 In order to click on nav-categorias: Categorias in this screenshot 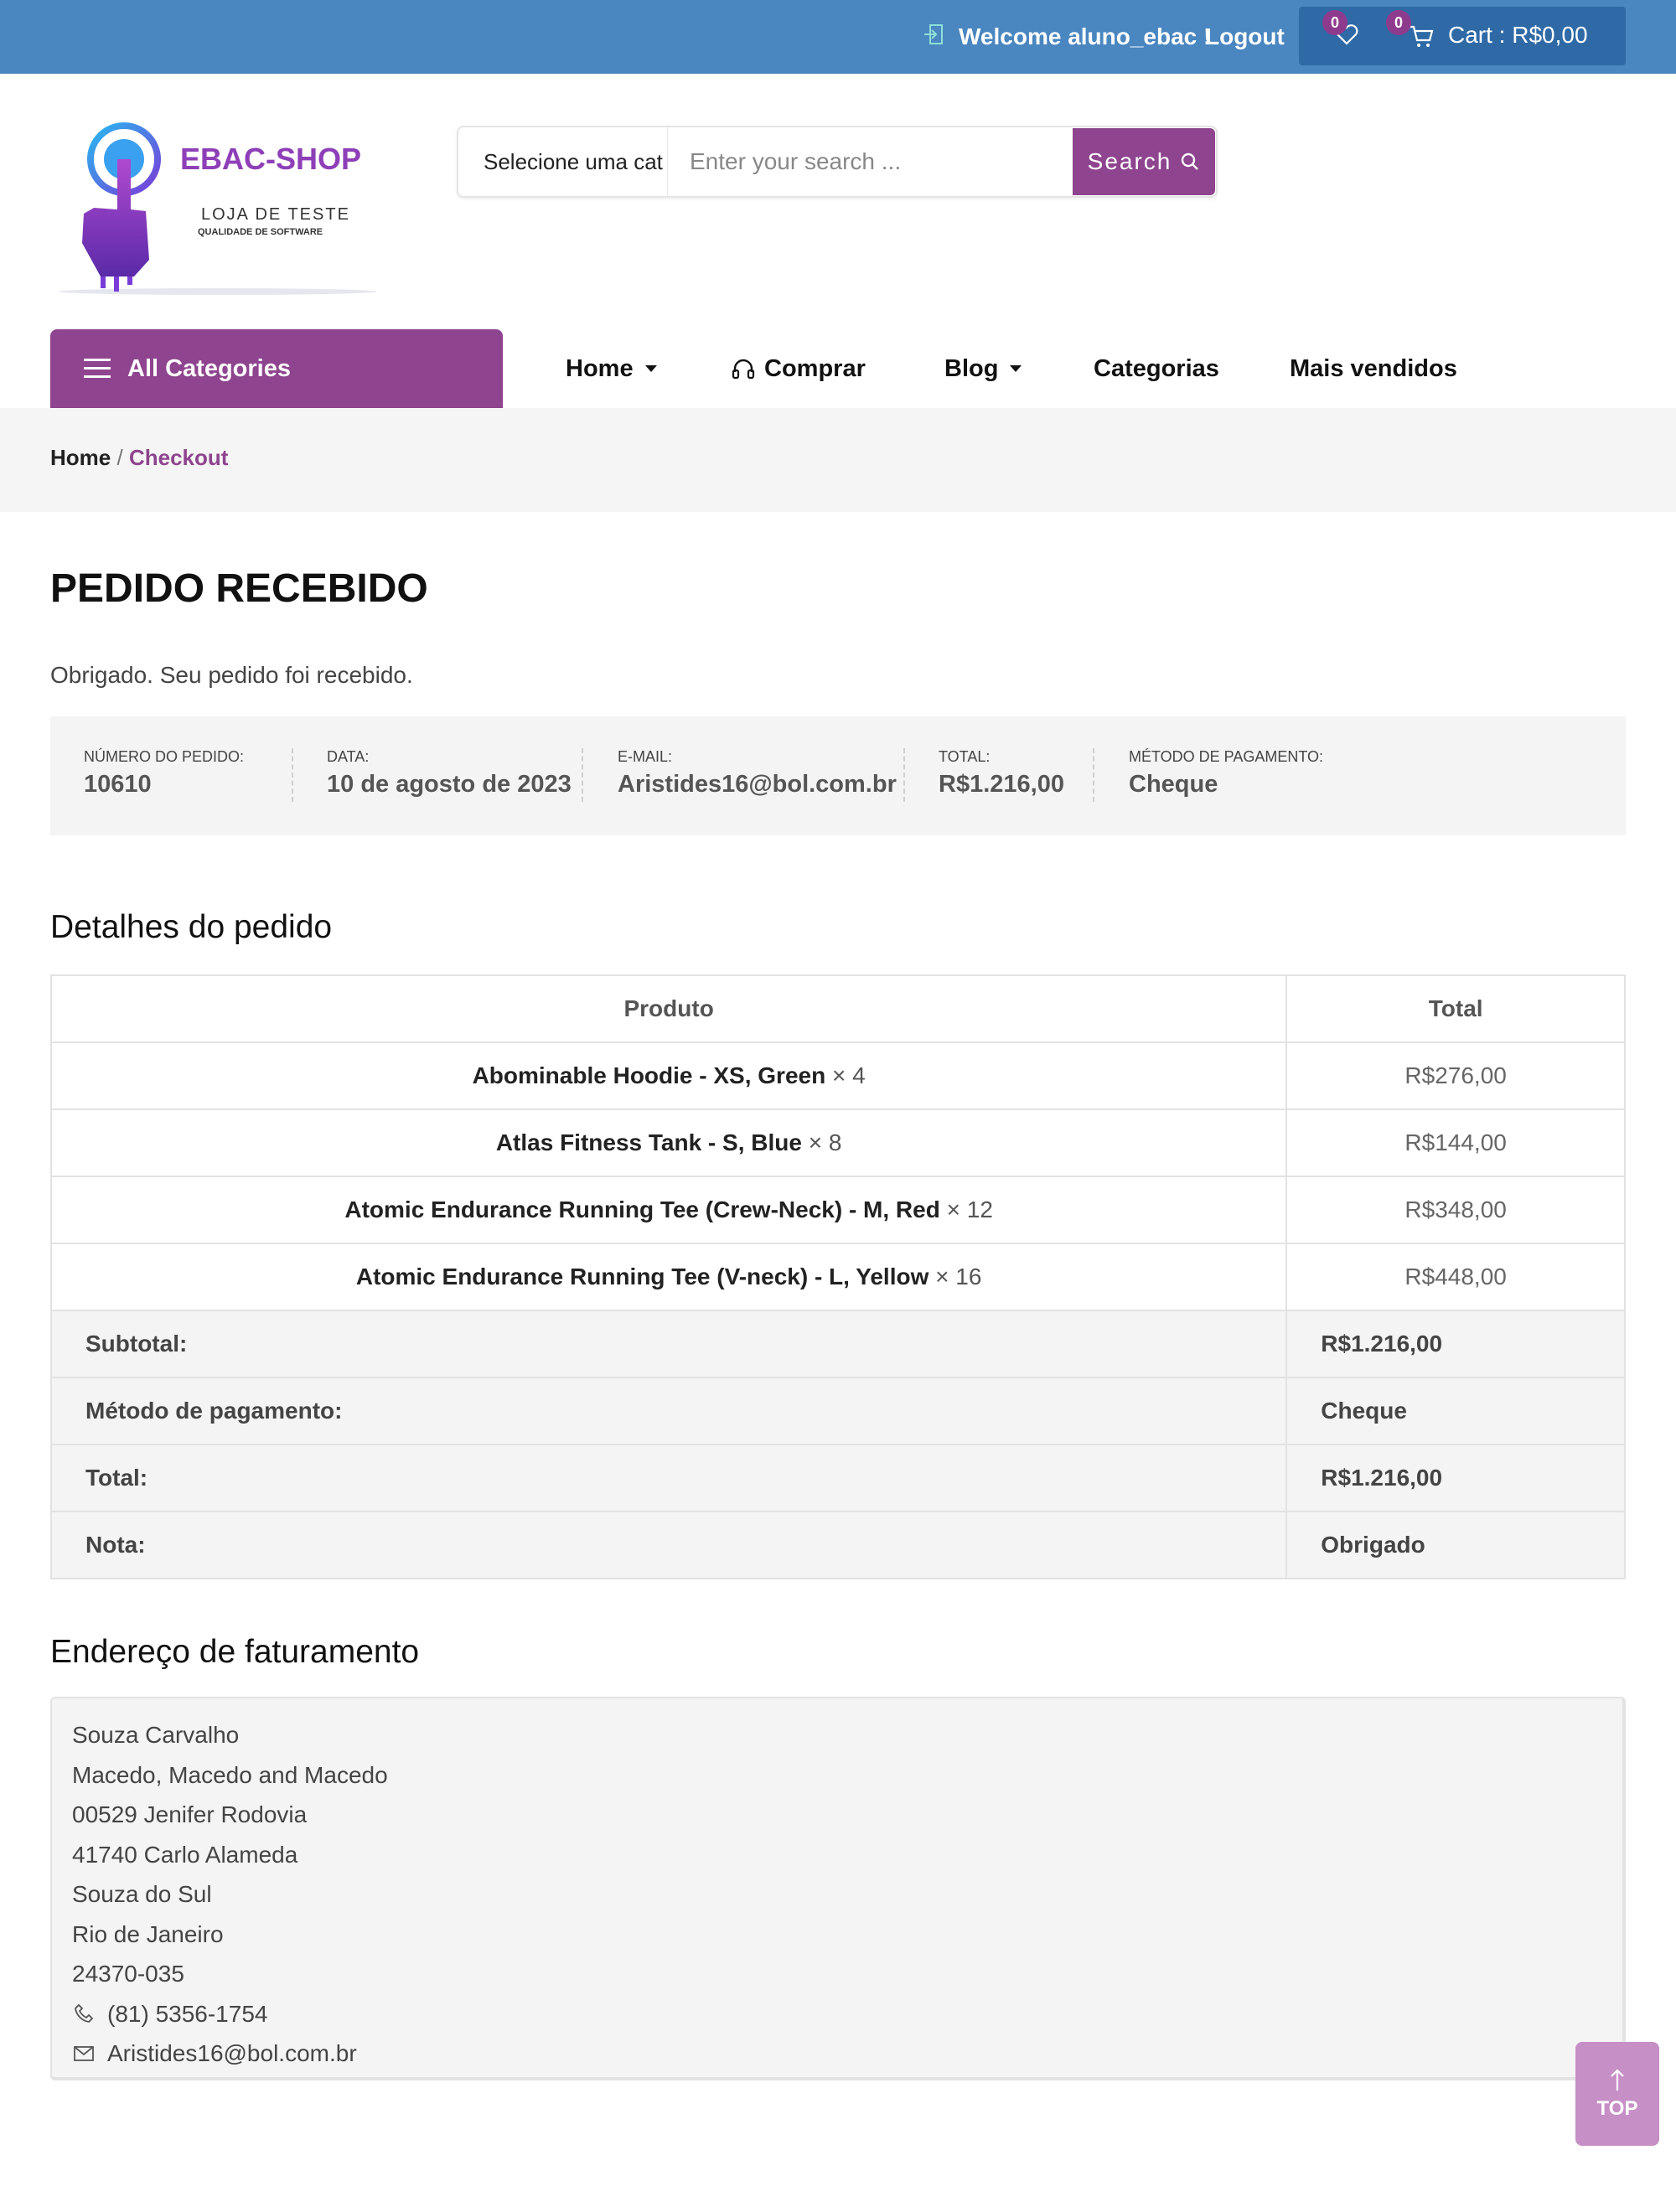, I will do `click(1156, 369)`.